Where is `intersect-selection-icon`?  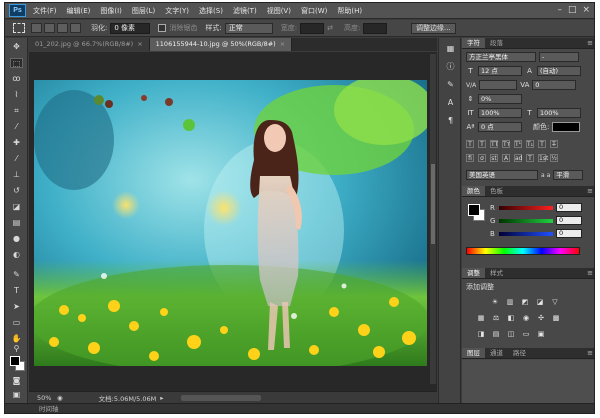 intersect-selection-icon is located at coordinates (75, 28).